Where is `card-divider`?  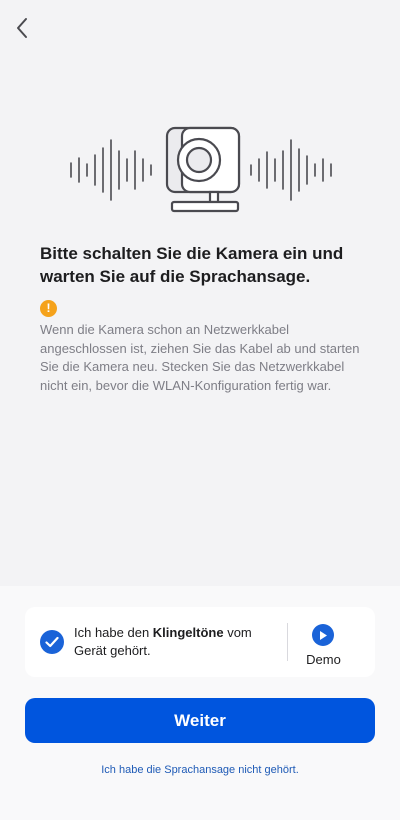
card-divider is located at coordinates (287, 642).